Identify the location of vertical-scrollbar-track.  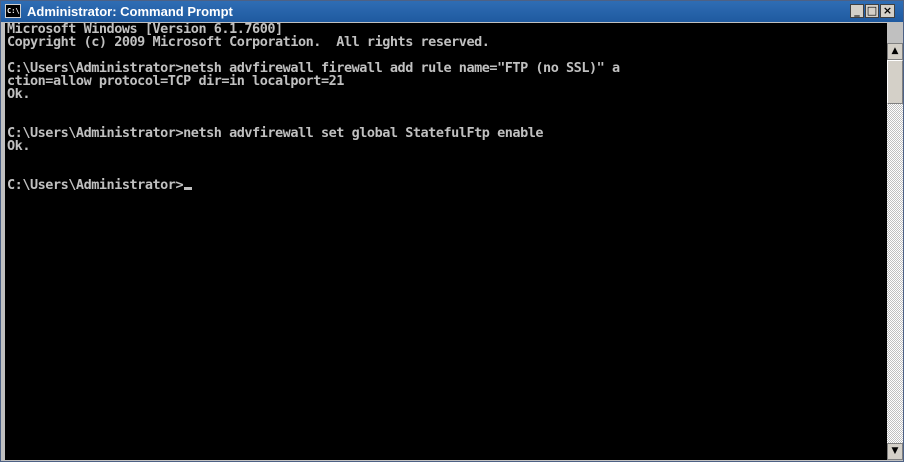
(895, 251).